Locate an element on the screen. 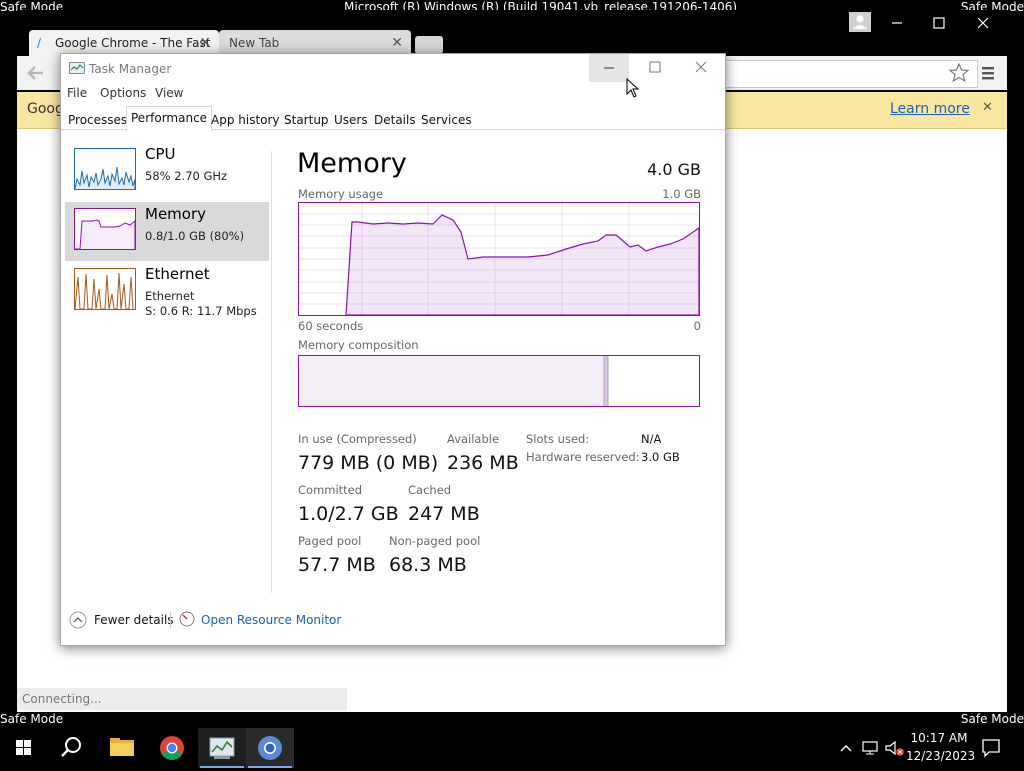 The image size is (1024, 771). volume-muted-icon is located at coordinates (895, 748).